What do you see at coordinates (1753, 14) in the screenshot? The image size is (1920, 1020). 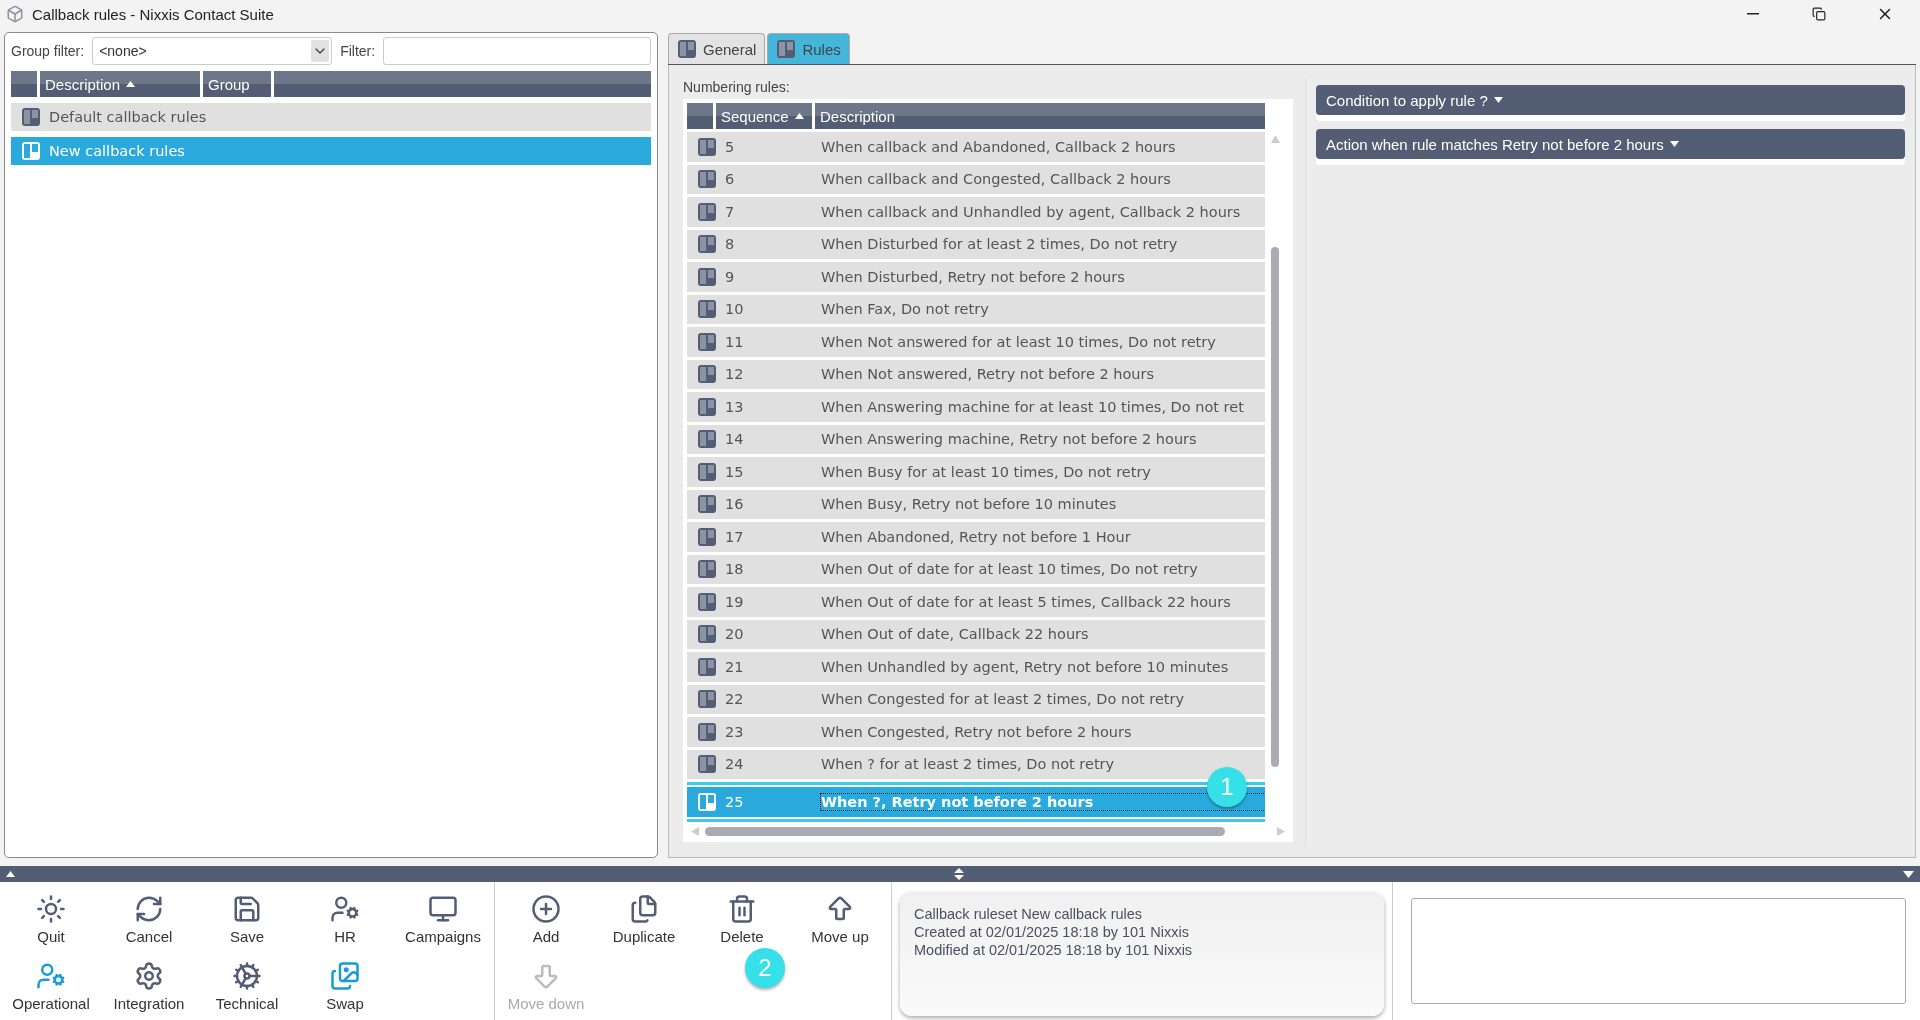 I see `minimize-icon` at bounding box center [1753, 14].